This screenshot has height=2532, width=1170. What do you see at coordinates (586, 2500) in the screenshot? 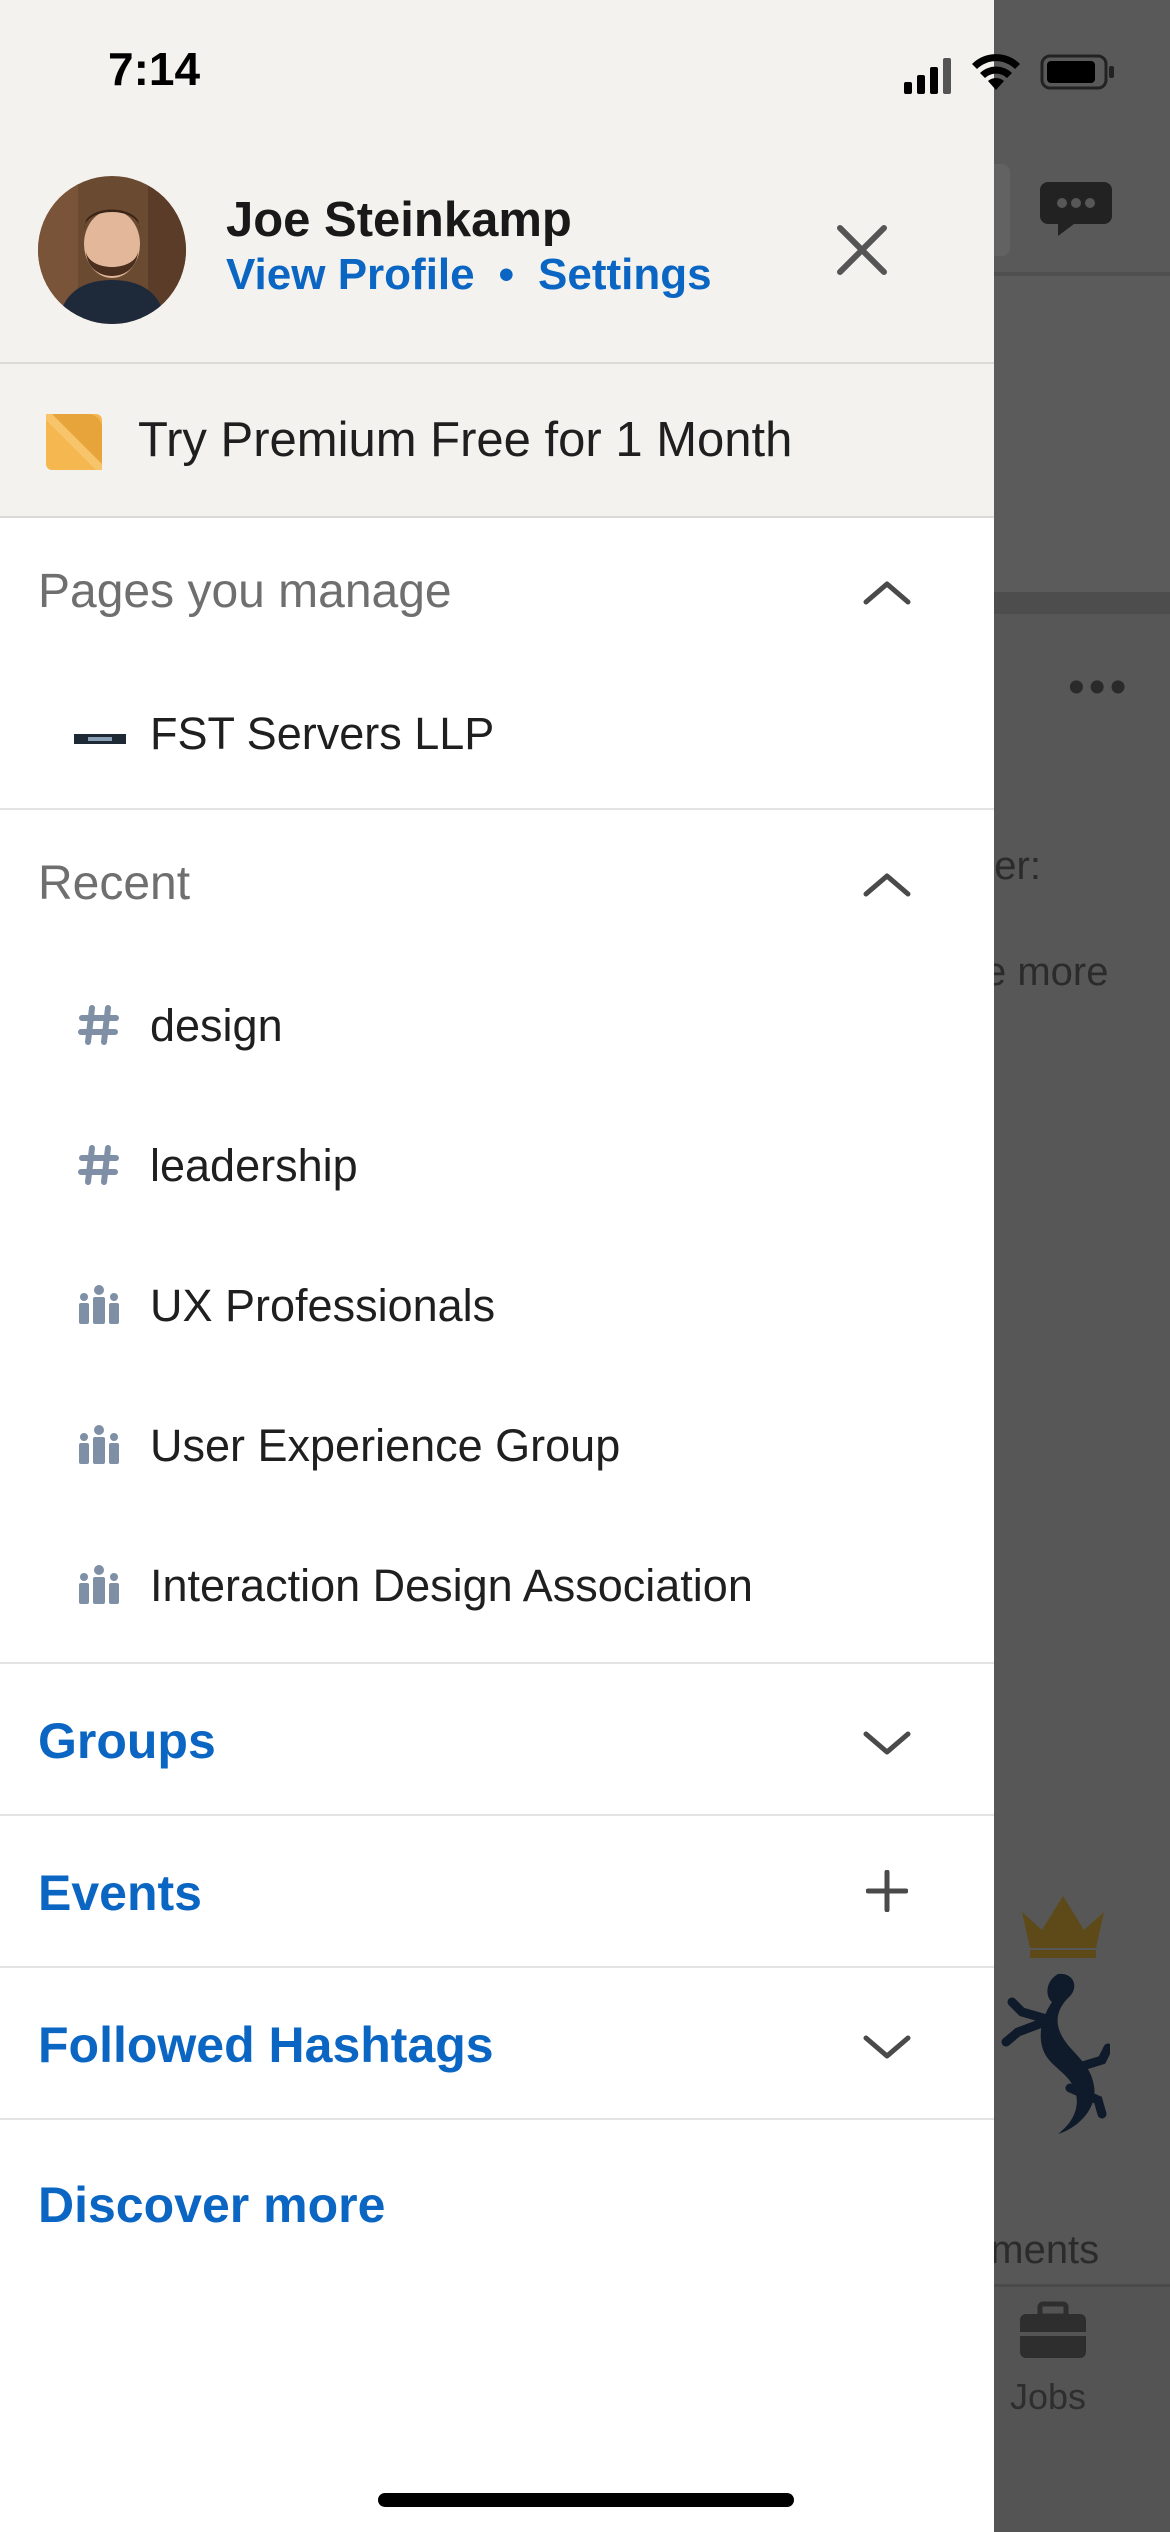
I see `home-indicator` at bounding box center [586, 2500].